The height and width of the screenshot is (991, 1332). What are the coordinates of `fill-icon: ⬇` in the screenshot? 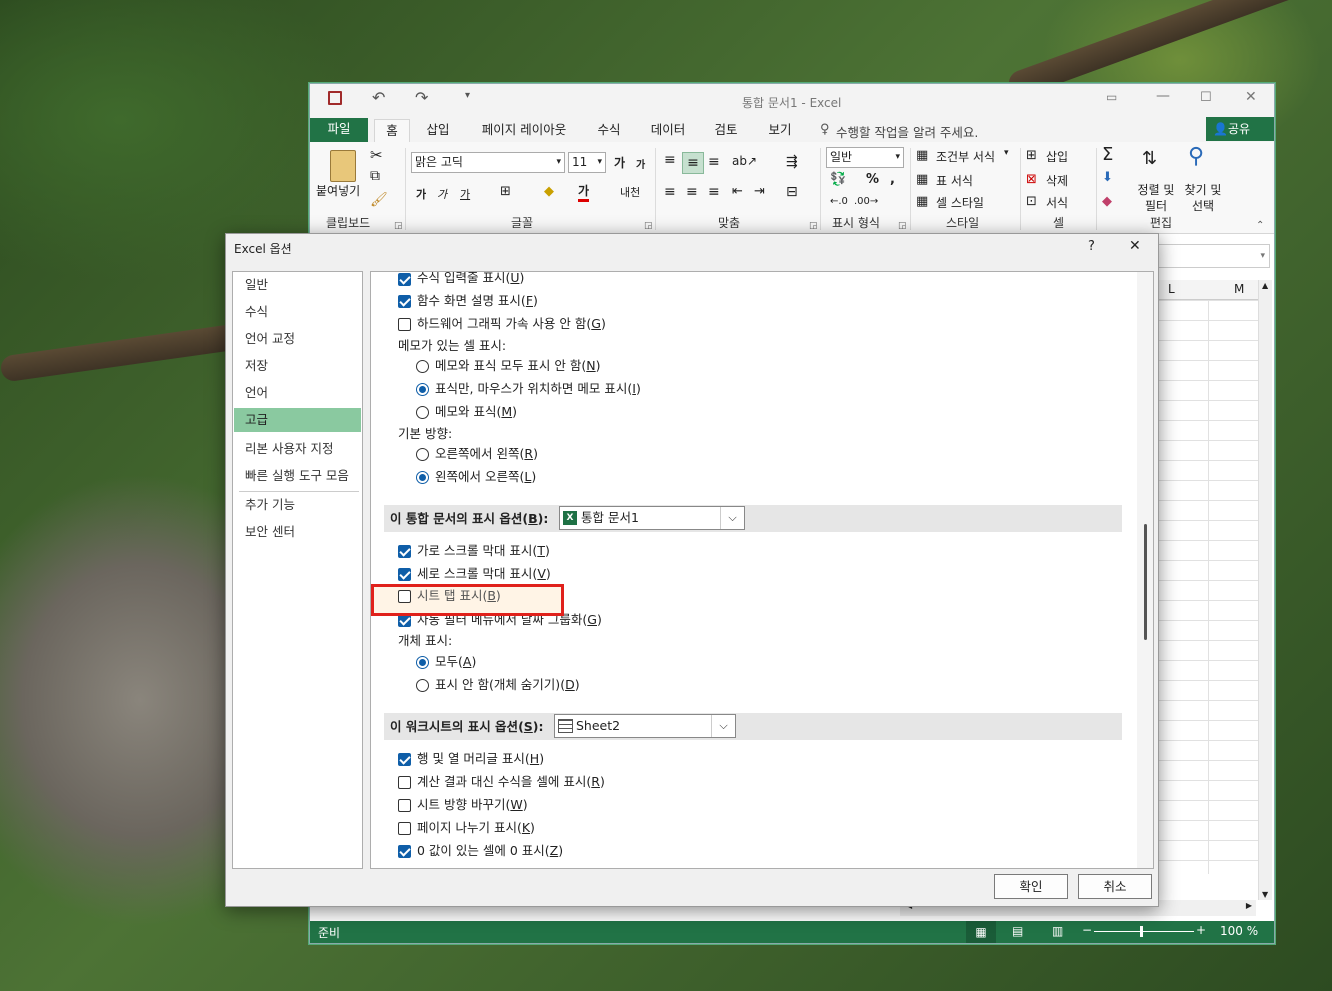 It's located at (1107, 177).